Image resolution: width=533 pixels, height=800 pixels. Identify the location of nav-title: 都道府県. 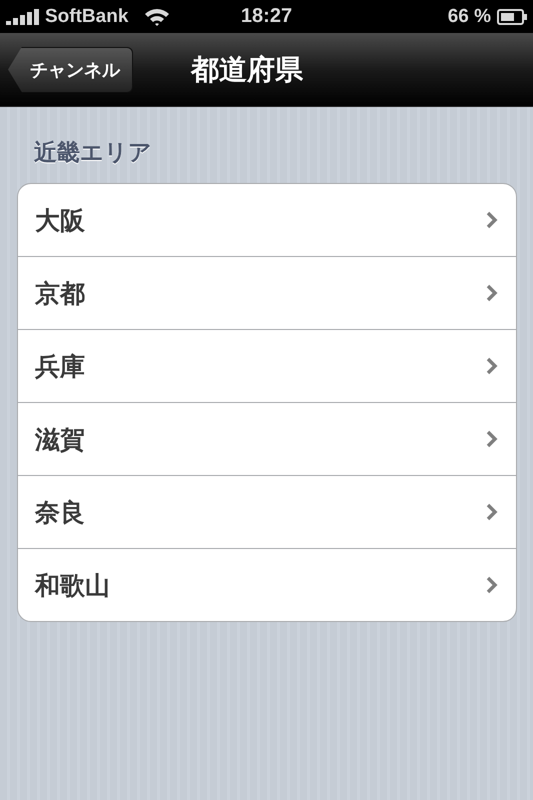
(247, 70).